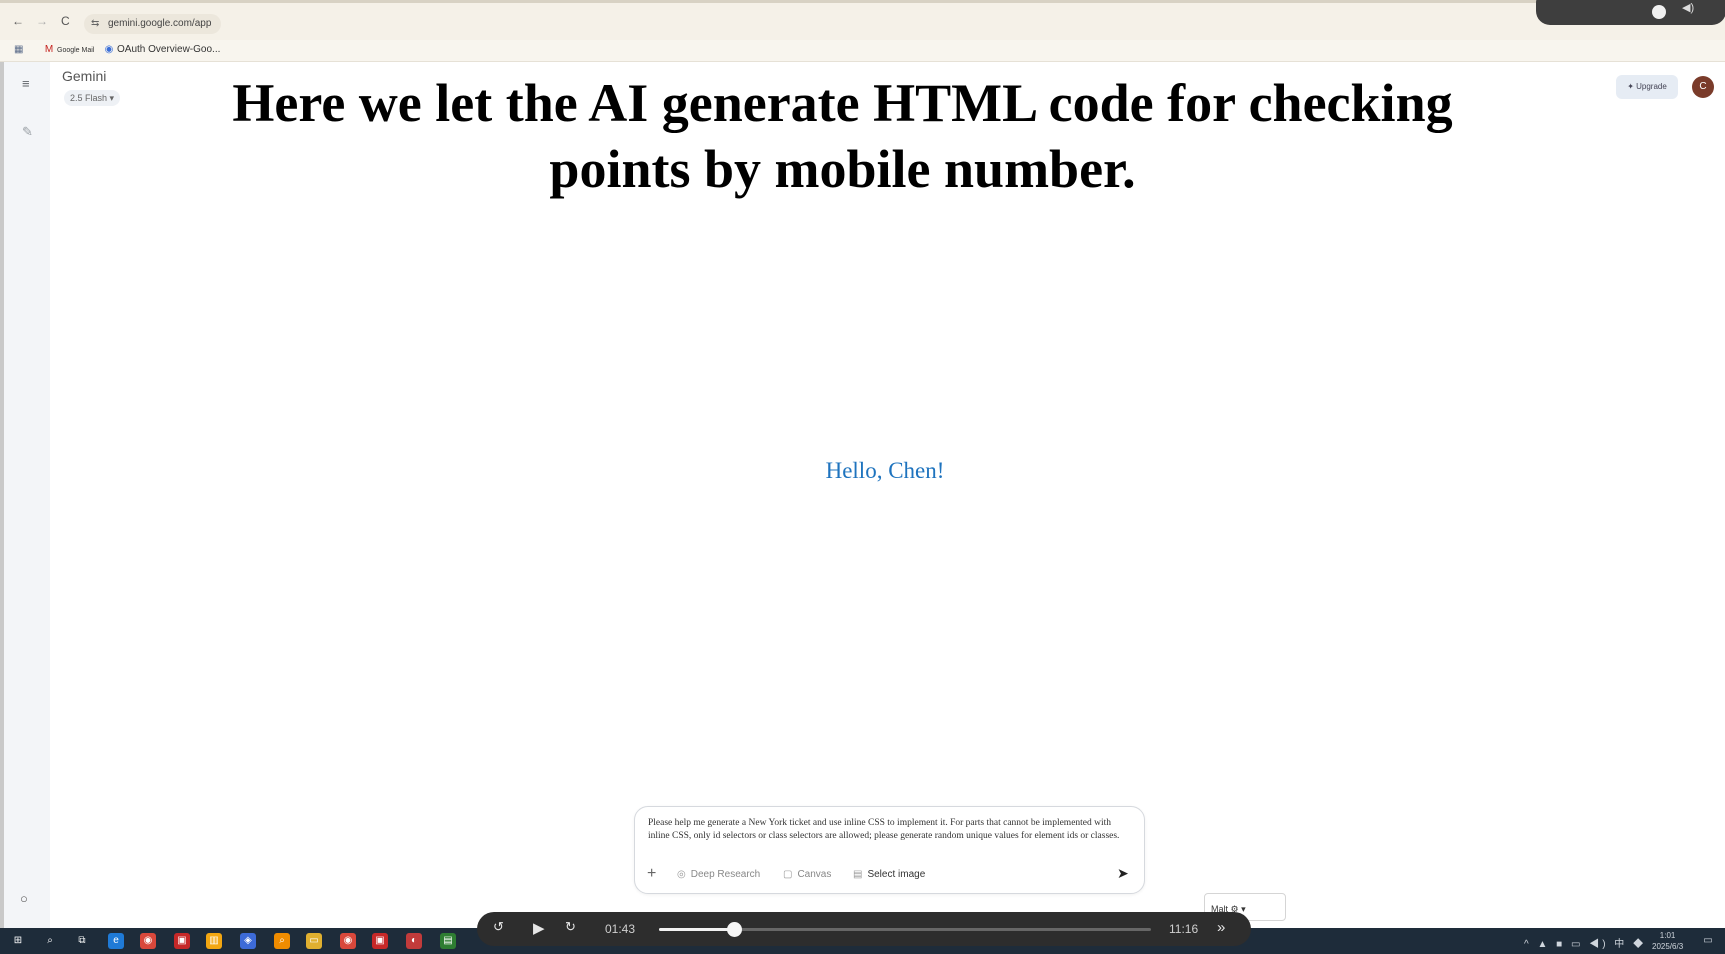 Image resolution: width=1725 pixels, height=954 pixels. Describe the element at coordinates (681, 874) in the screenshot. I see `research-icon: ◎` at that location.